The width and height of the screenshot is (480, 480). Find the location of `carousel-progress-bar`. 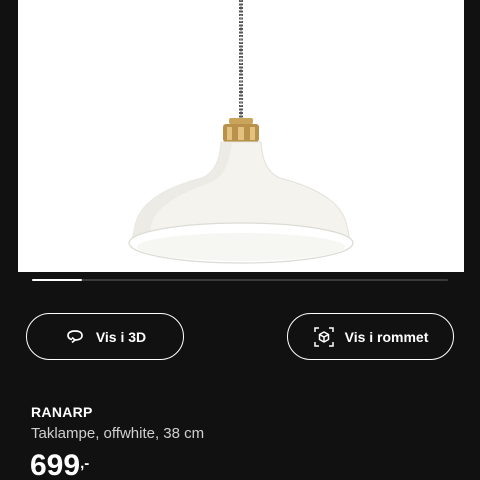

carousel-progress-bar is located at coordinates (57, 280).